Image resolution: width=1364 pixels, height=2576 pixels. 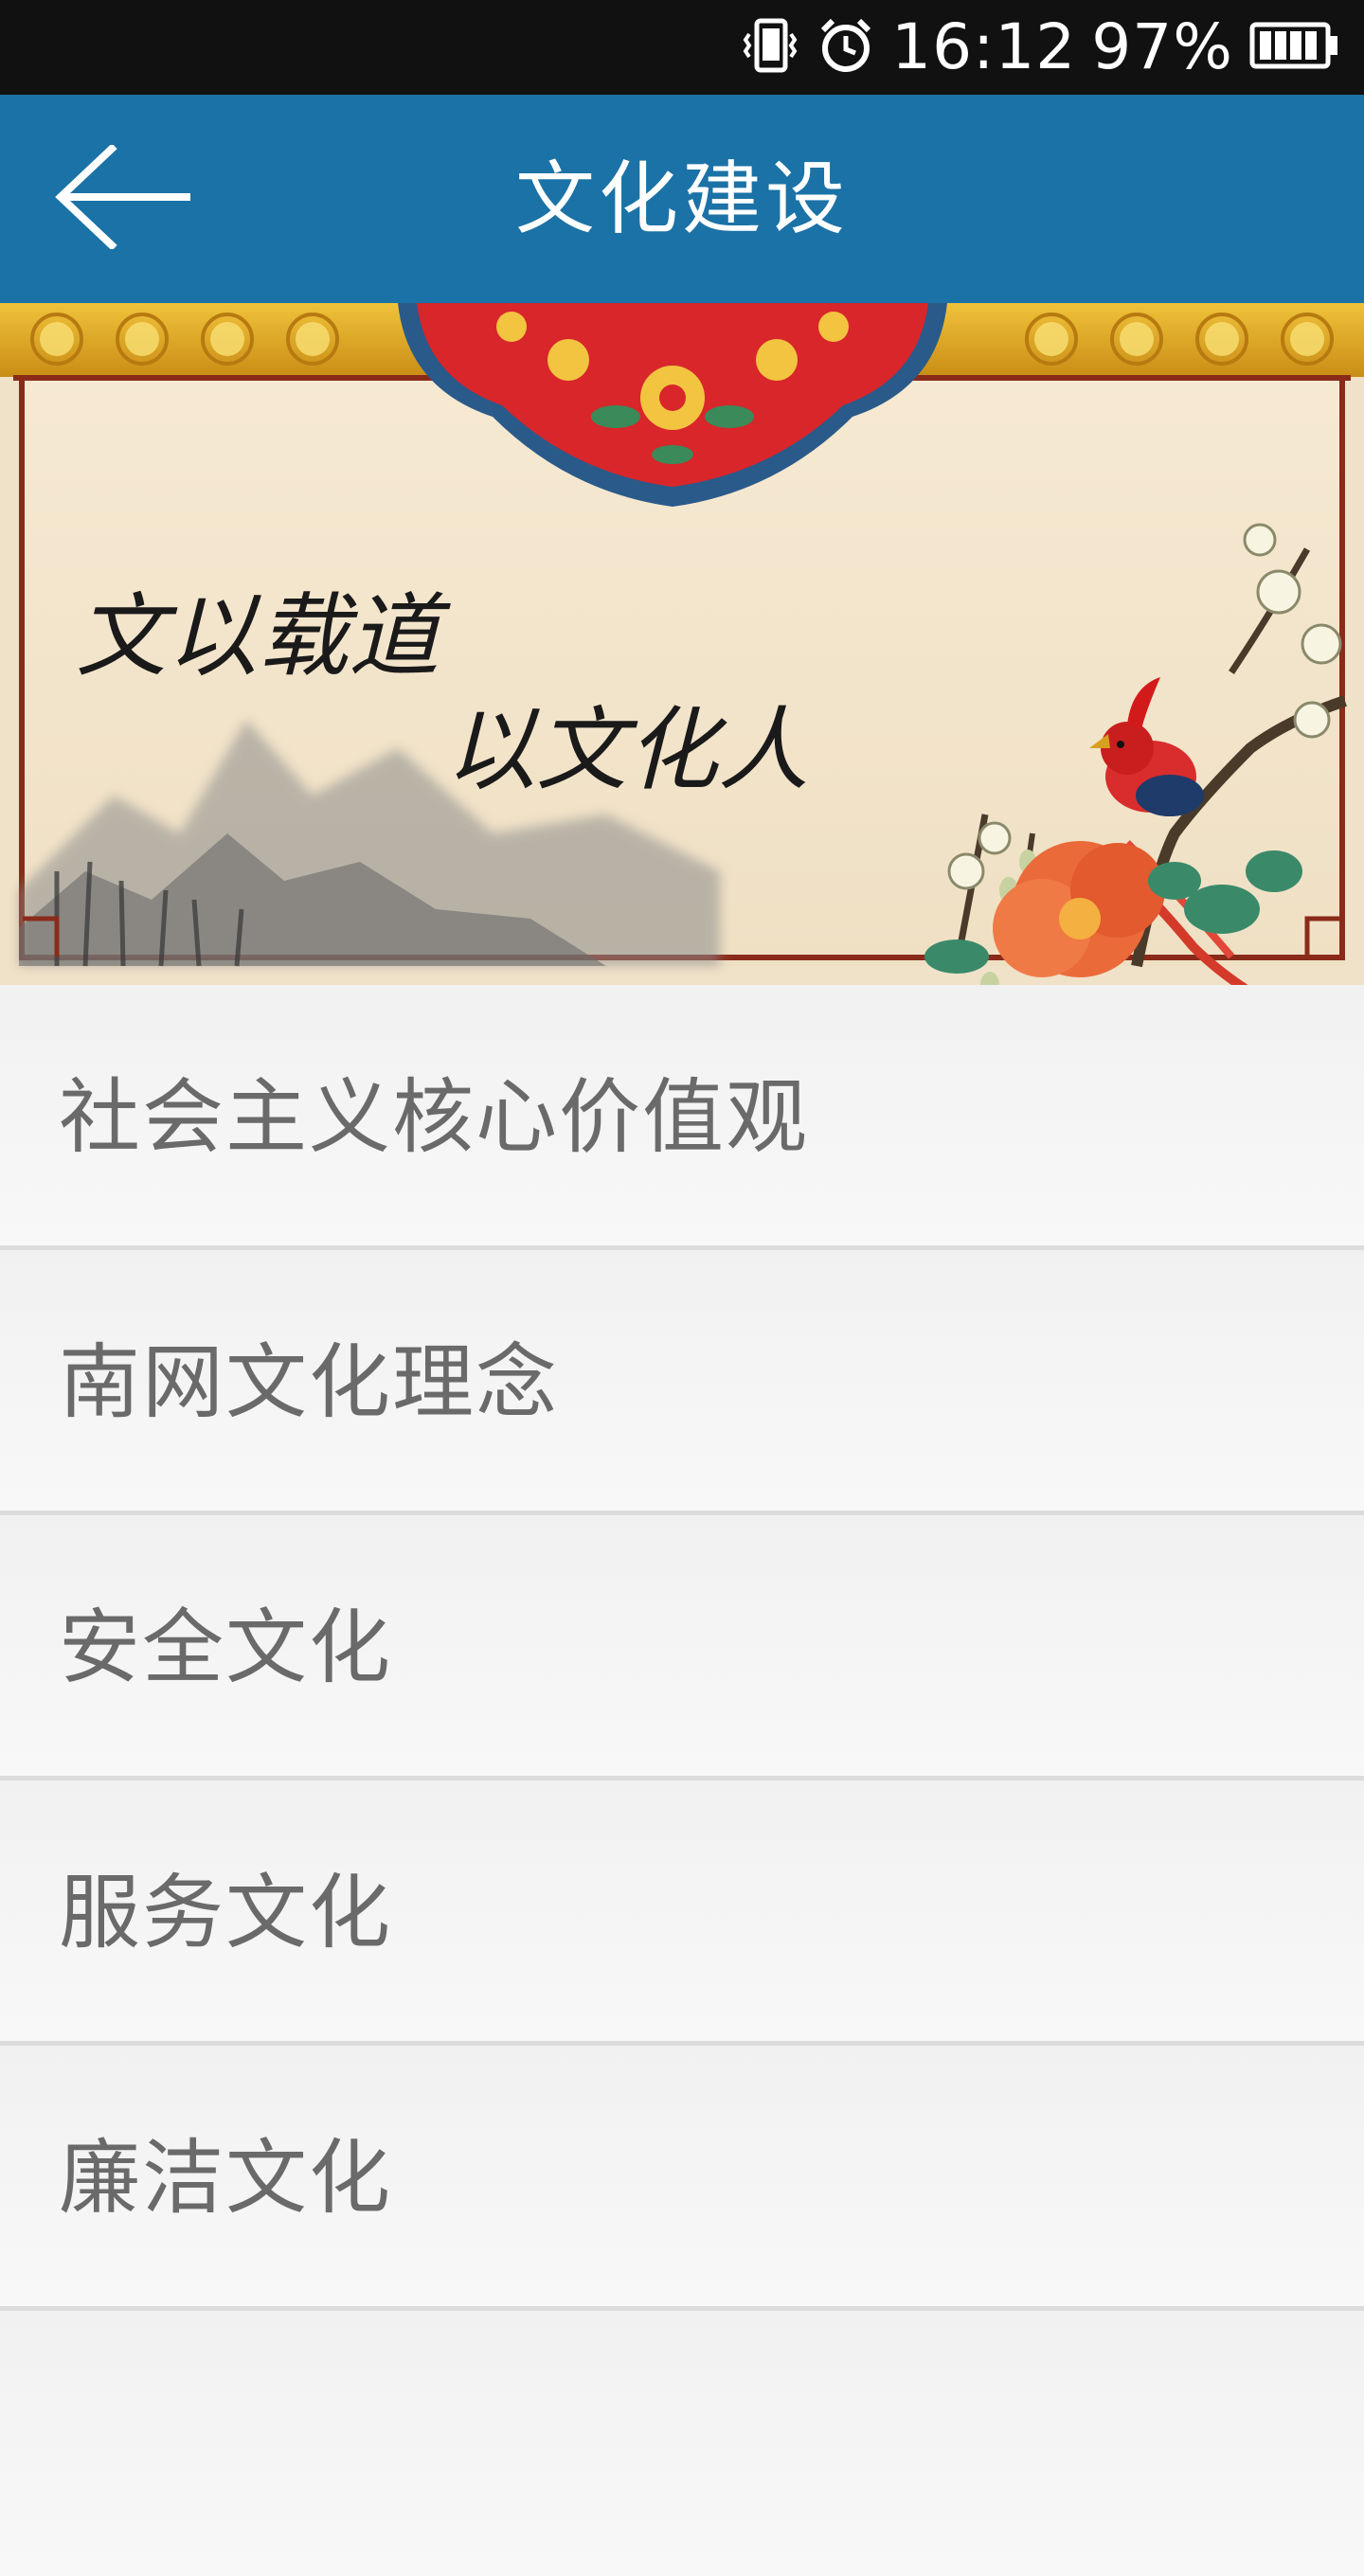 What do you see at coordinates (682, 2178) in the screenshot?
I see `list-item-integrity-culture: 廉洁文化` at bounding box center [682, 2178].